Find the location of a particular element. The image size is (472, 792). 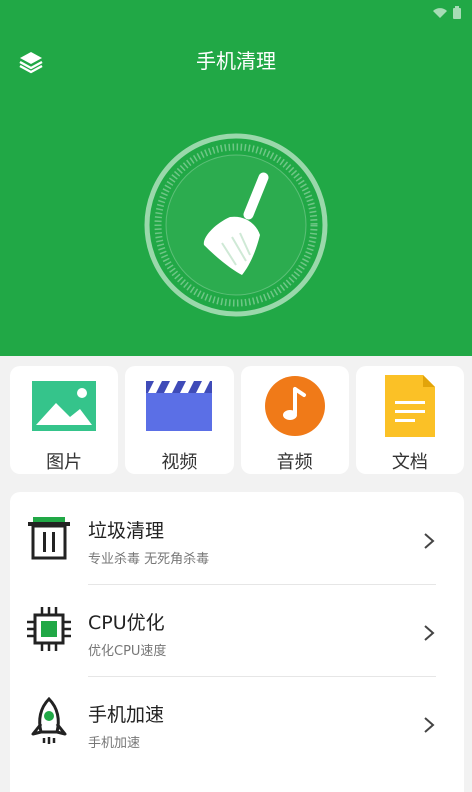

music-note-icon is located at coordinates (294, 406).